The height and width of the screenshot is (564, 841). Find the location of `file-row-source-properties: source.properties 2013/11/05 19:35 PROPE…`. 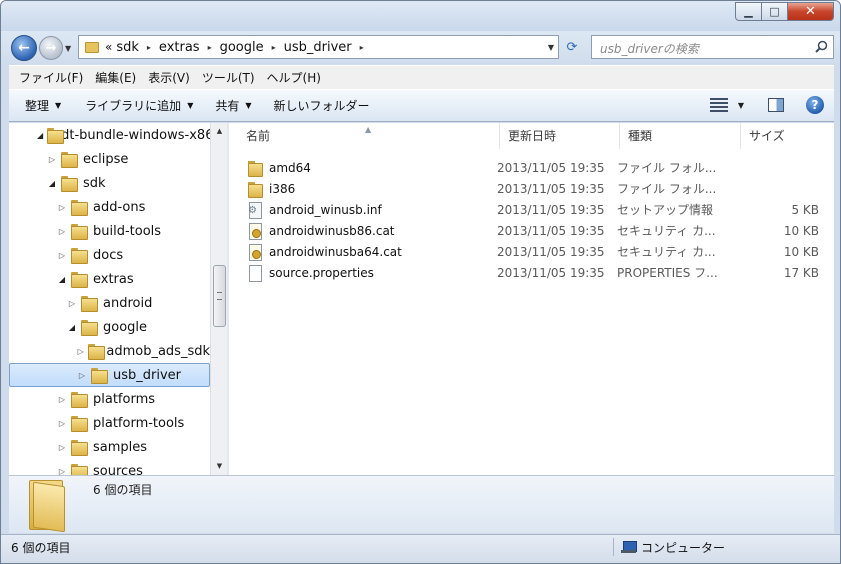

file-row-source-properties: source.properties 2013/11/05 19:35 PROPE… is located at coordinates (534, 272).